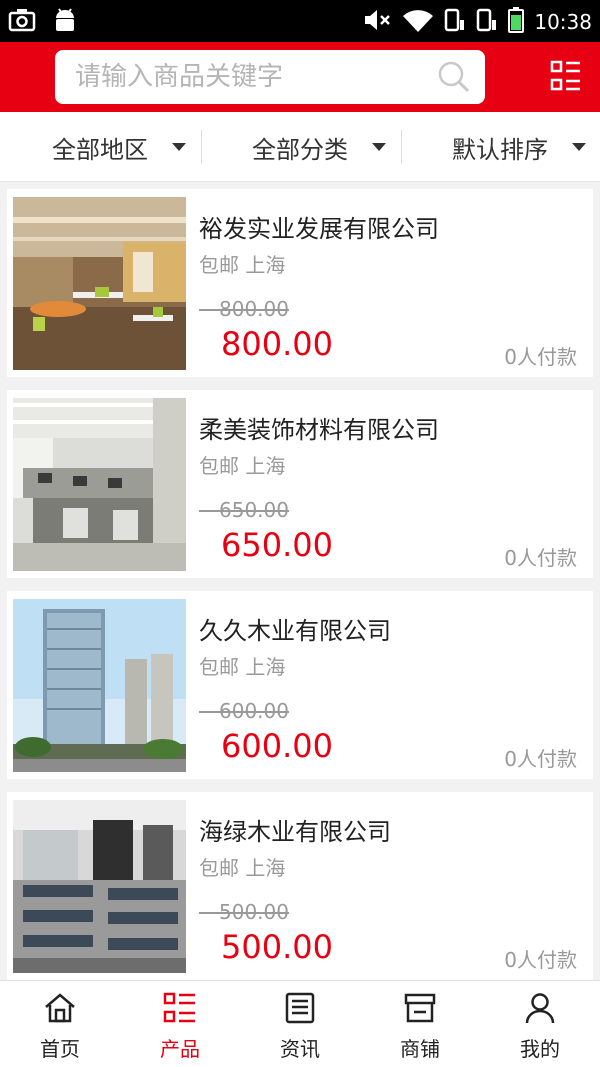 This screenshot has width=600, height=1067. Describe the element at coordinates (254, 510) in the screenshot. I see `original-price-value: 650.00` at that location.